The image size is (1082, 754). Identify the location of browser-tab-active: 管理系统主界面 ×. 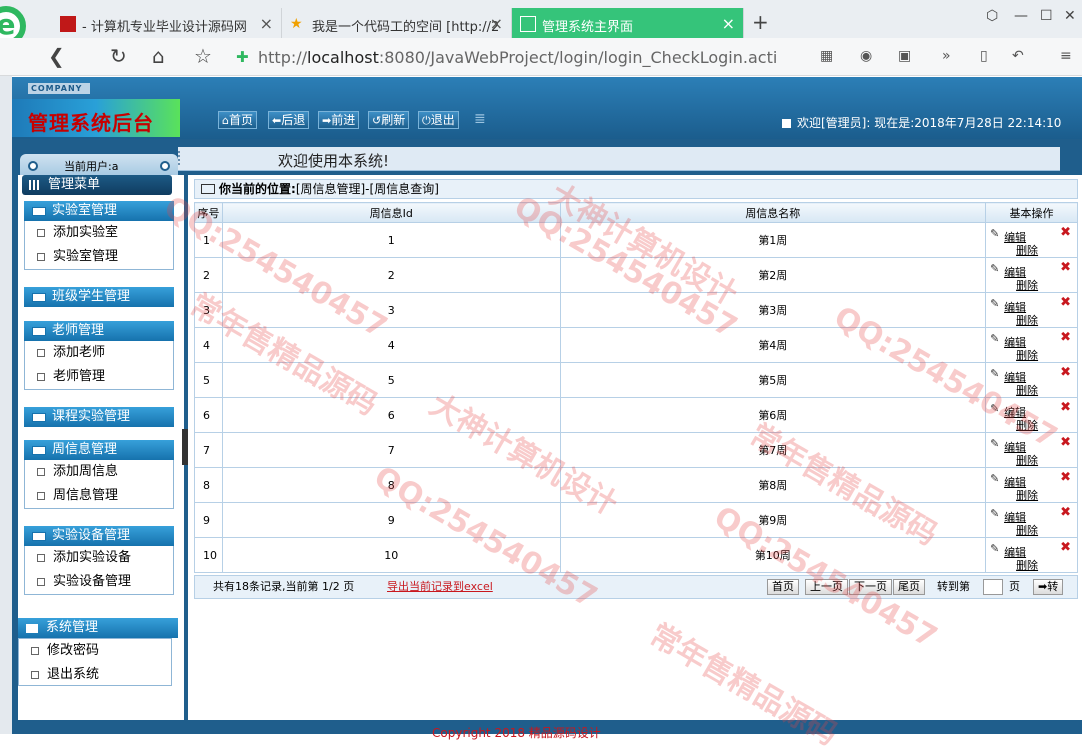
(628, 23).